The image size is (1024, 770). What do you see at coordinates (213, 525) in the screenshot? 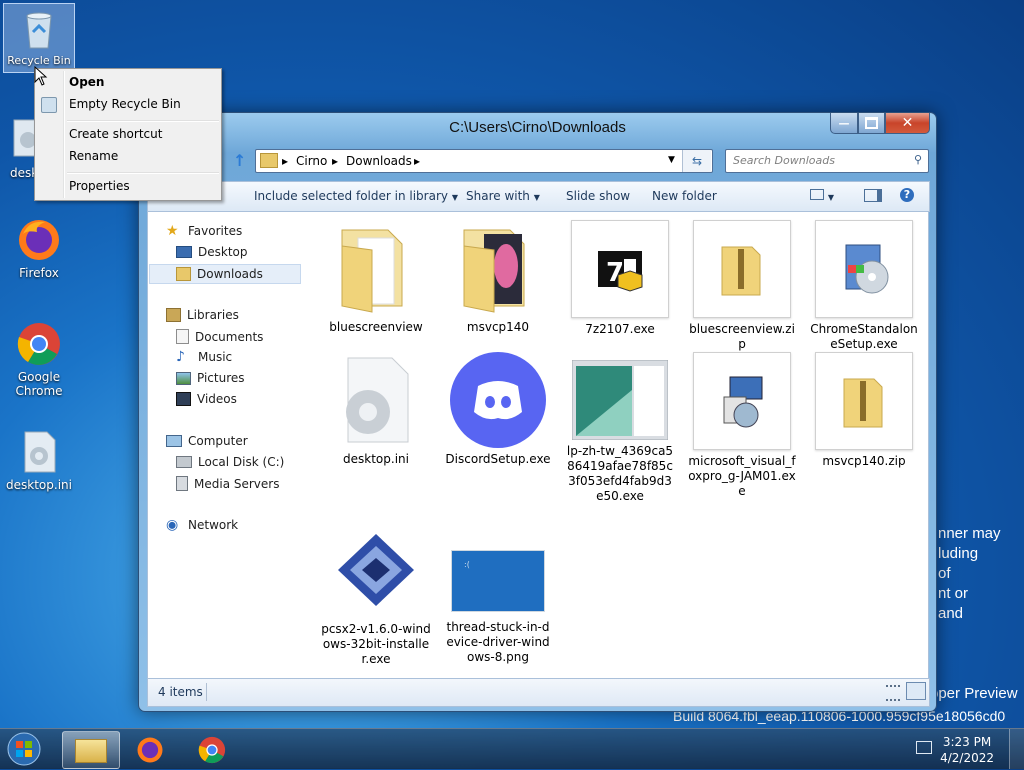
I see `nav-label: Network` at bounding box center [213, 525].